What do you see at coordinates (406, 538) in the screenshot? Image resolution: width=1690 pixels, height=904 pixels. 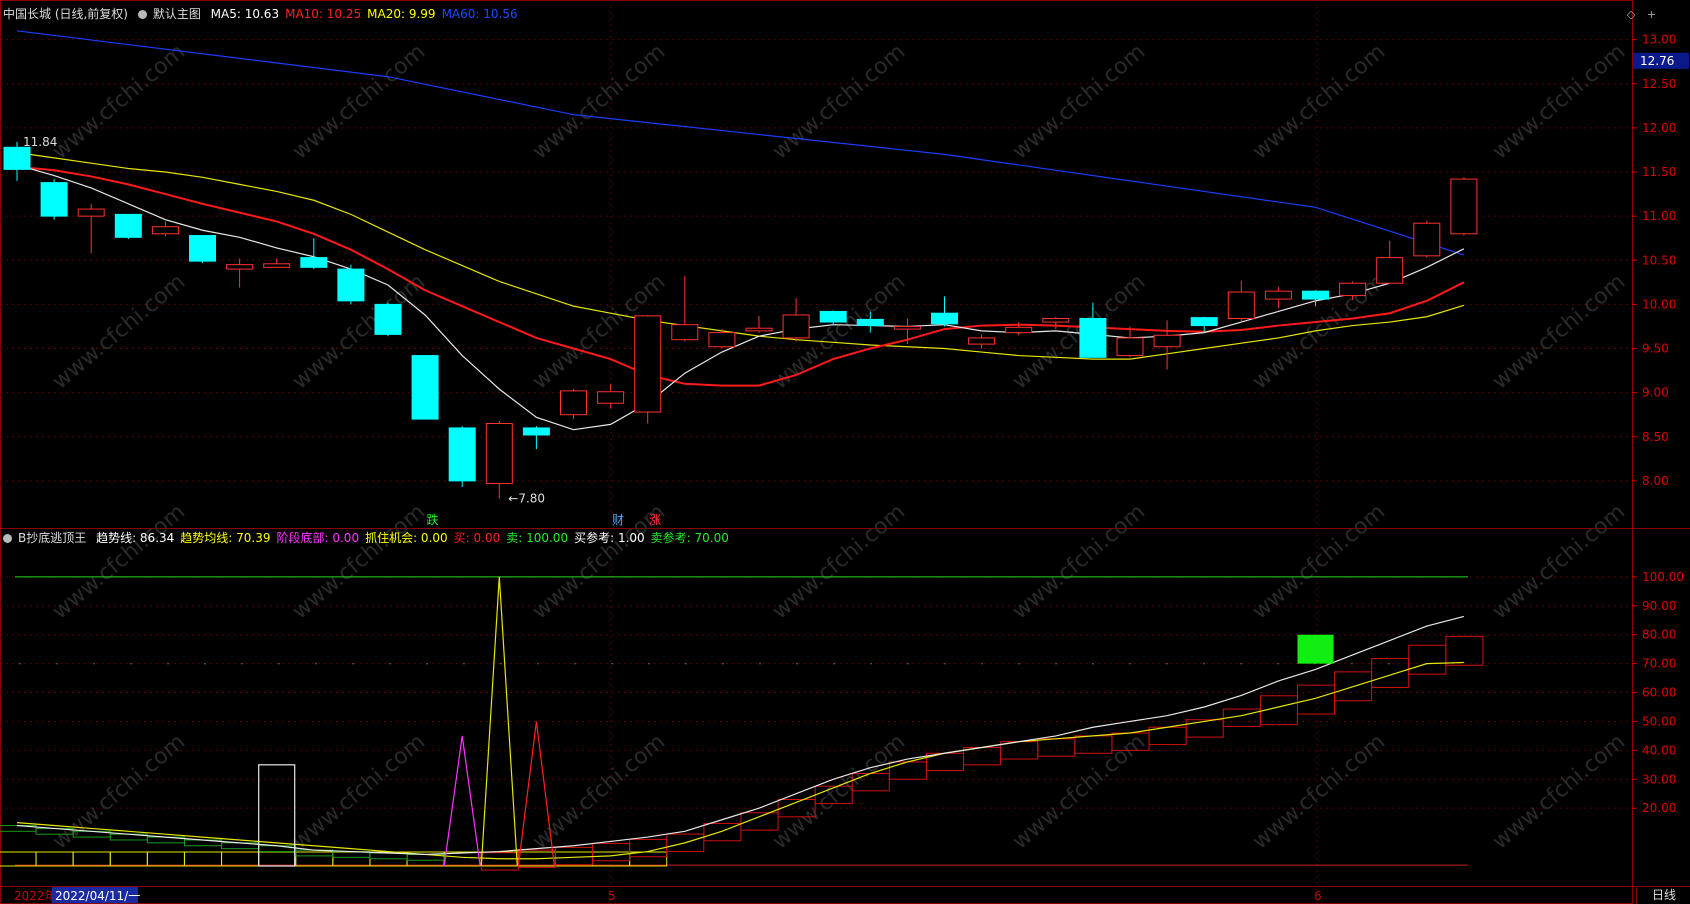 I see `indicator-field-3: 抓住机会: 0.00` at bounding box center [406, 538].